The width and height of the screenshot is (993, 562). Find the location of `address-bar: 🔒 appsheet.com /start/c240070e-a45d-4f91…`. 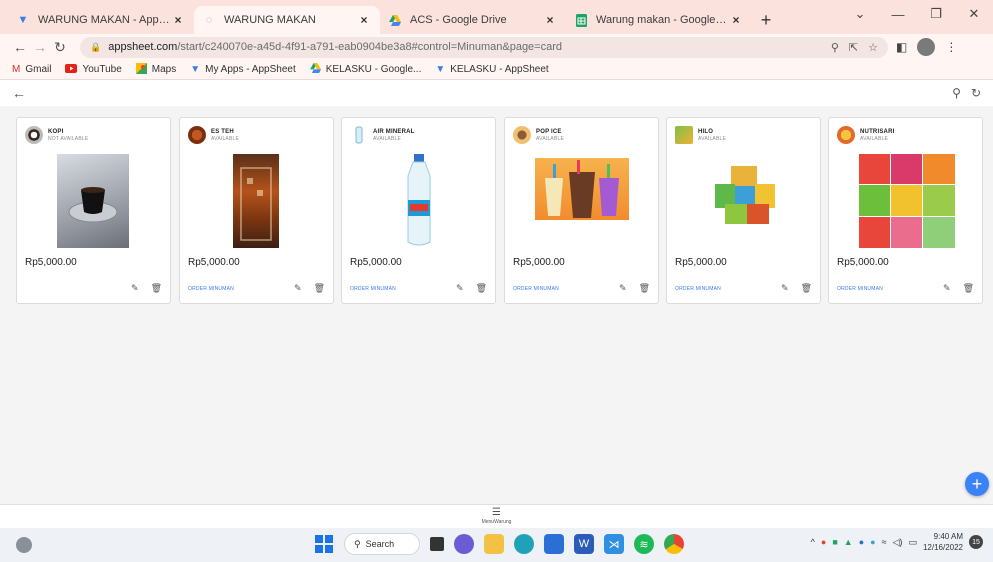

address-bar: 🔒 appsheet.com /start/c240070e-a45d-4f91… is located at coordinates (484, 47).